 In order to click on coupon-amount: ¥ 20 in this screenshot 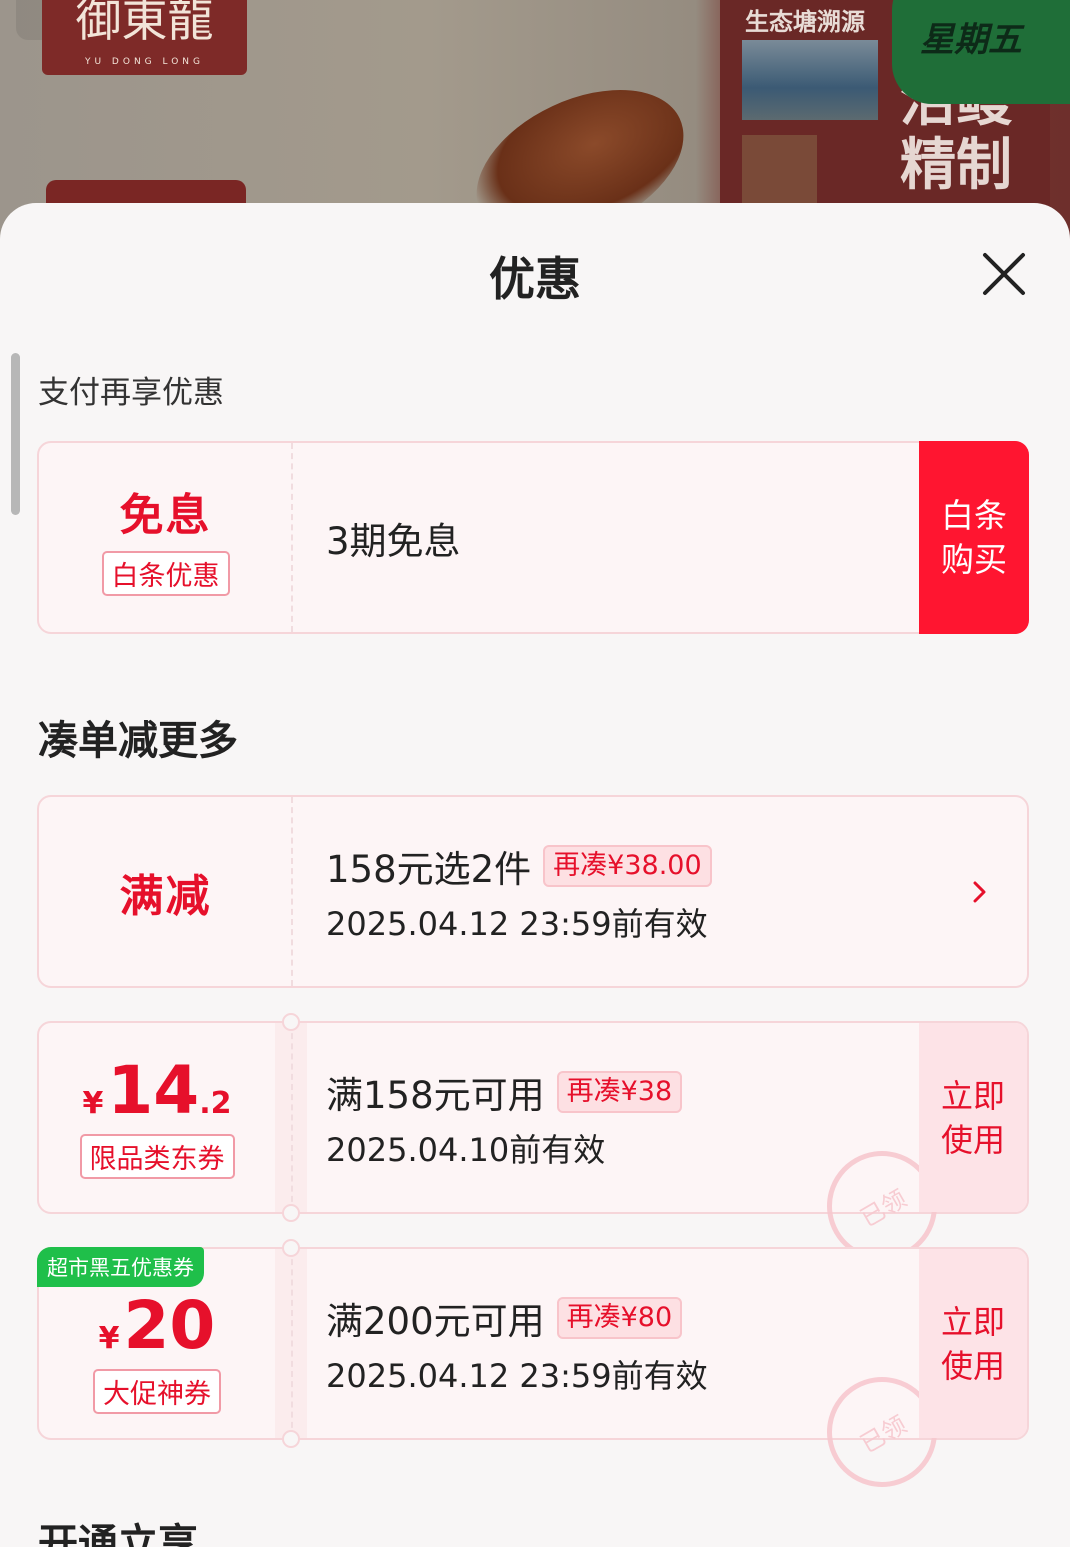, I will do `click(157, 1326)`.